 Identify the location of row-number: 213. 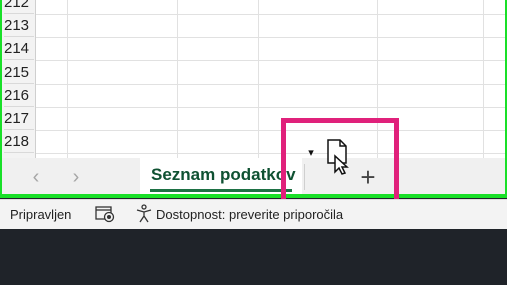
(19, 26).